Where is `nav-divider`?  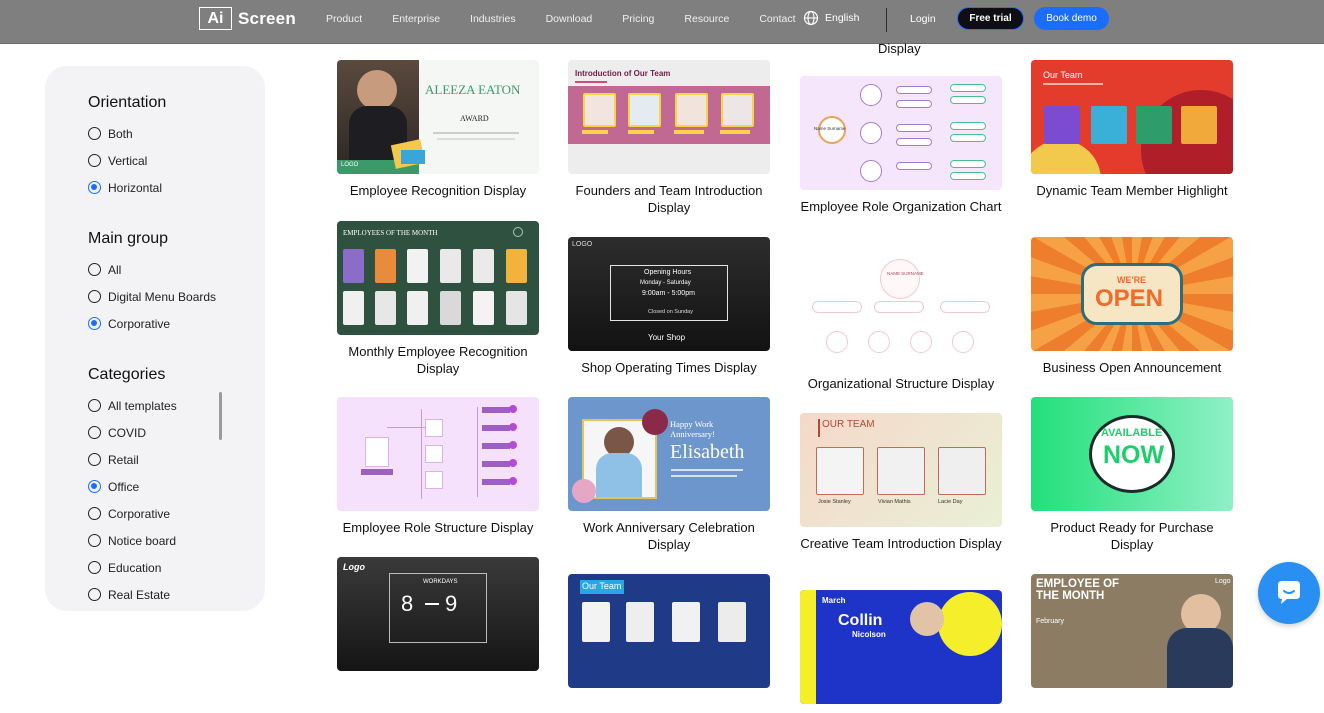
nav-divider is located at coordinates (886, 20).